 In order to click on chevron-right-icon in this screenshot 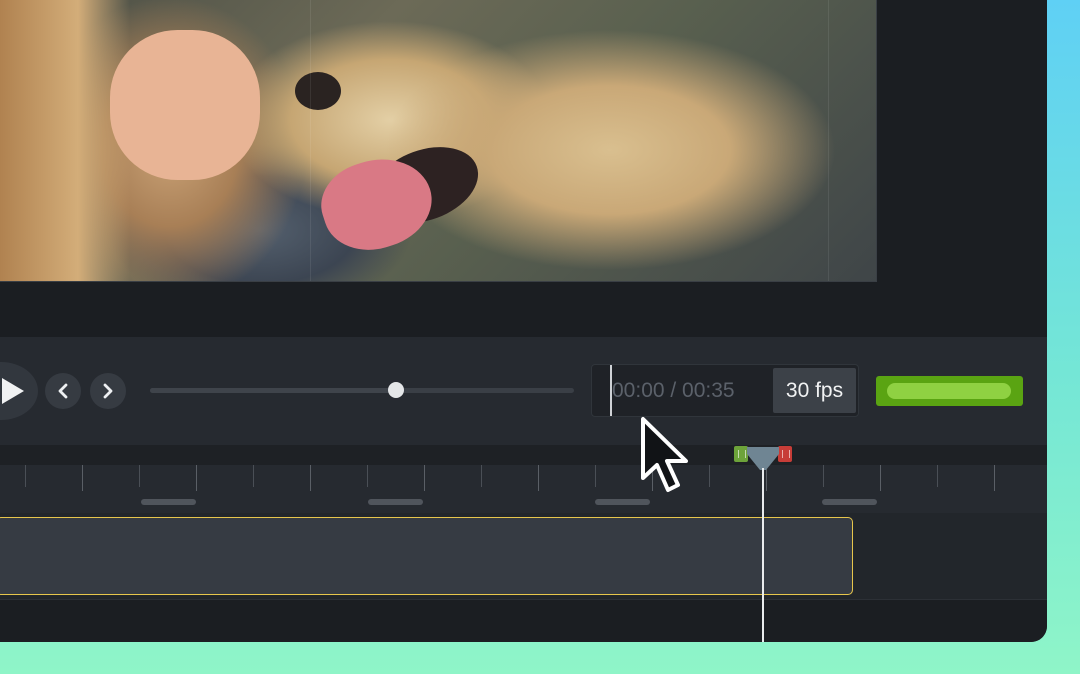, I will do `click(108, 391)`.